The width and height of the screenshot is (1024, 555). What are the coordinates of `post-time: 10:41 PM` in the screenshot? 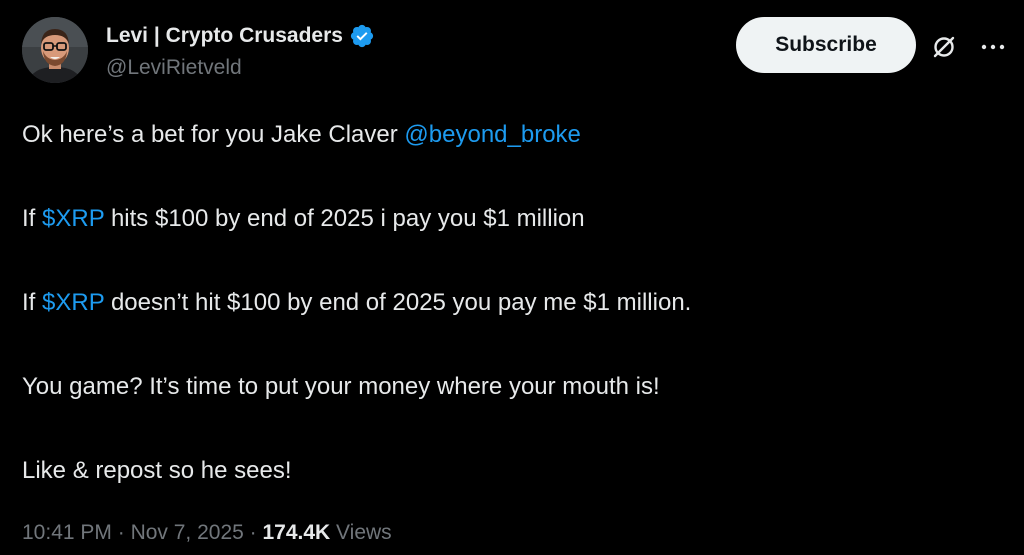 It's located at (67, 532).